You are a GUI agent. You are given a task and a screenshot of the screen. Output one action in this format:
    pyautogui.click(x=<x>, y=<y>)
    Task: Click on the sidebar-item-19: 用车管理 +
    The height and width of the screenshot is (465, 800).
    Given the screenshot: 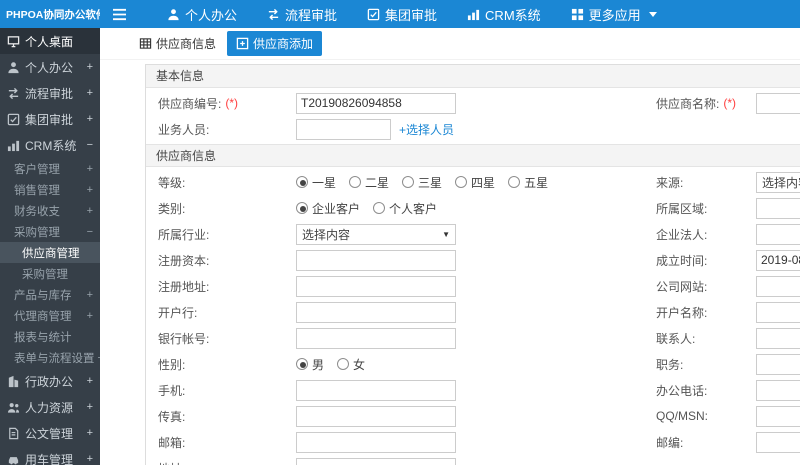 What is the action you would take?
    pyautogui.click(x=50, y=455)
    